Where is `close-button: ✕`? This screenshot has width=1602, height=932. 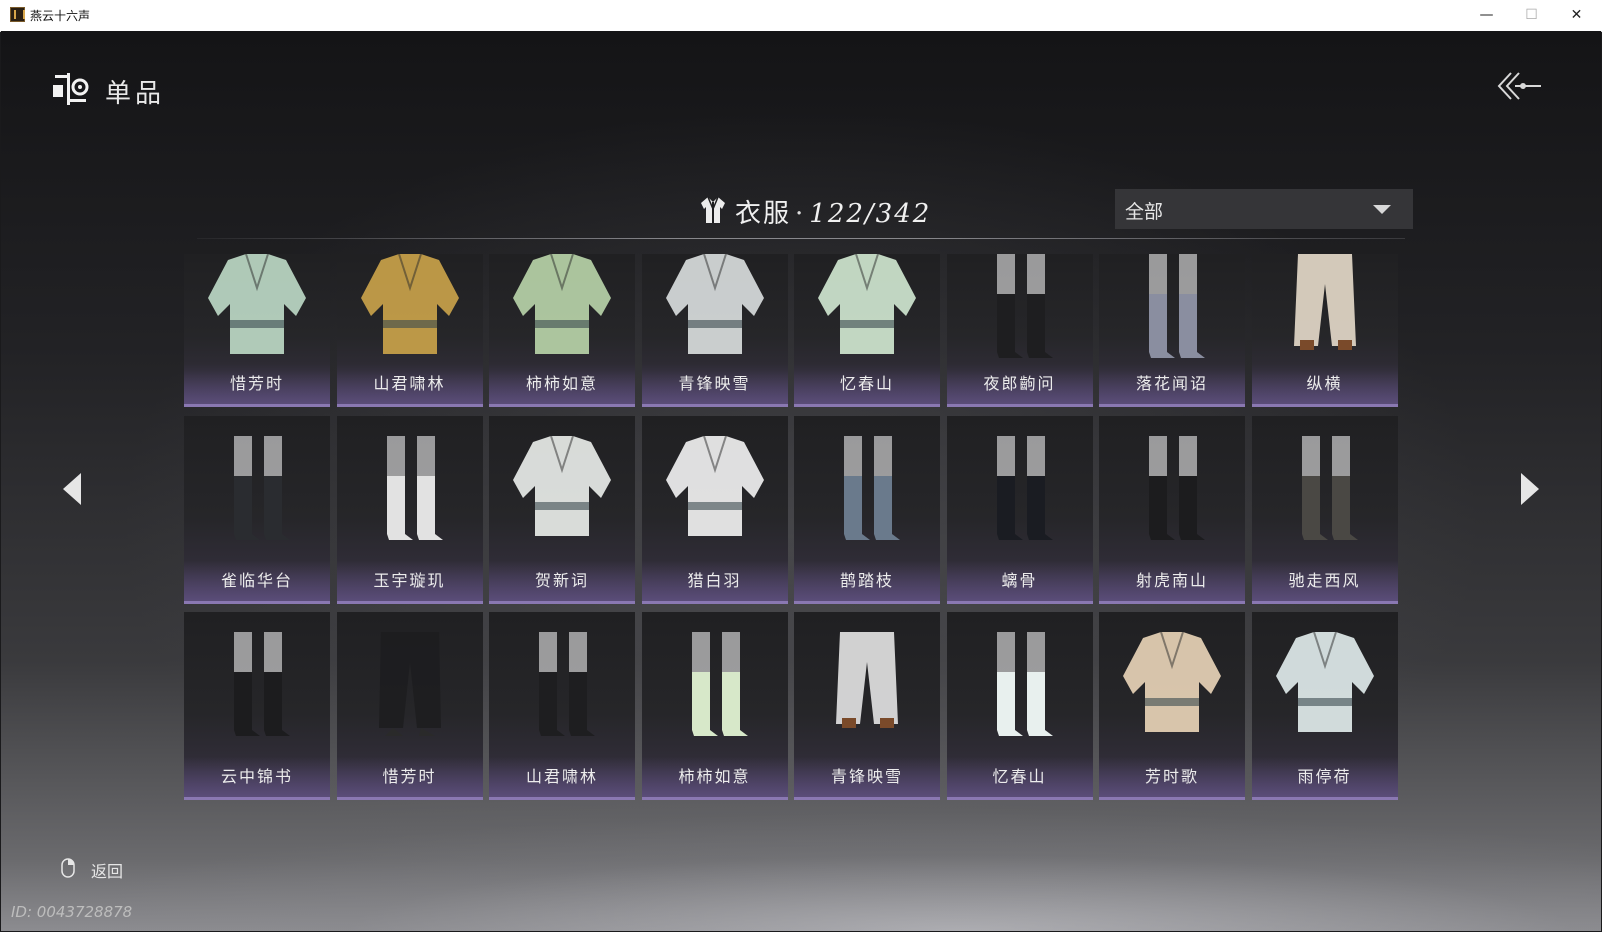
close-button: ✕ is located at coordinates (1576, 15).